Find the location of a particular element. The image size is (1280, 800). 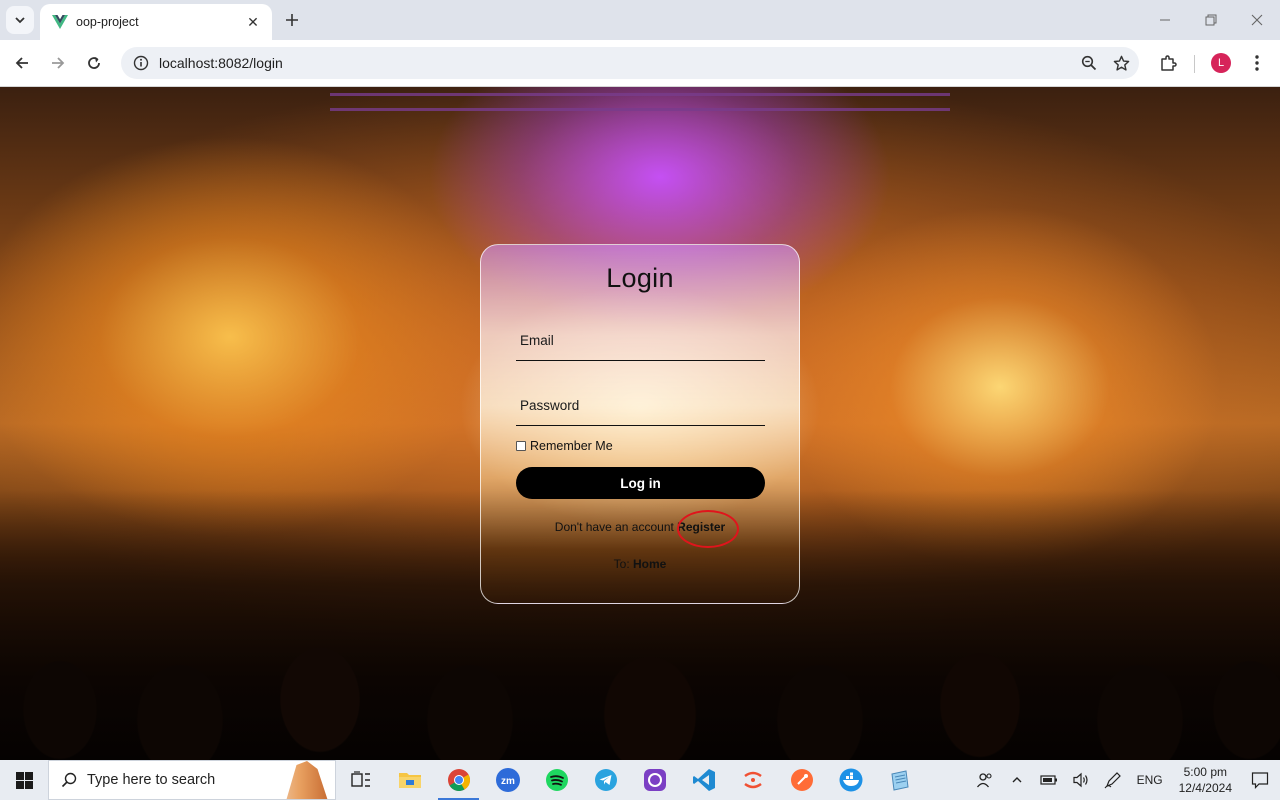

task-view-button is located at coordinates (360, 780).